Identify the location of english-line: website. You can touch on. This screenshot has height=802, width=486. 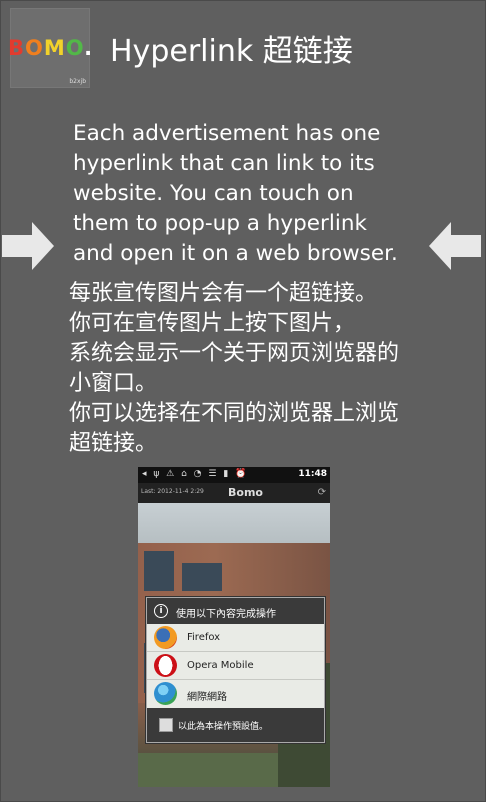
(213, 193).